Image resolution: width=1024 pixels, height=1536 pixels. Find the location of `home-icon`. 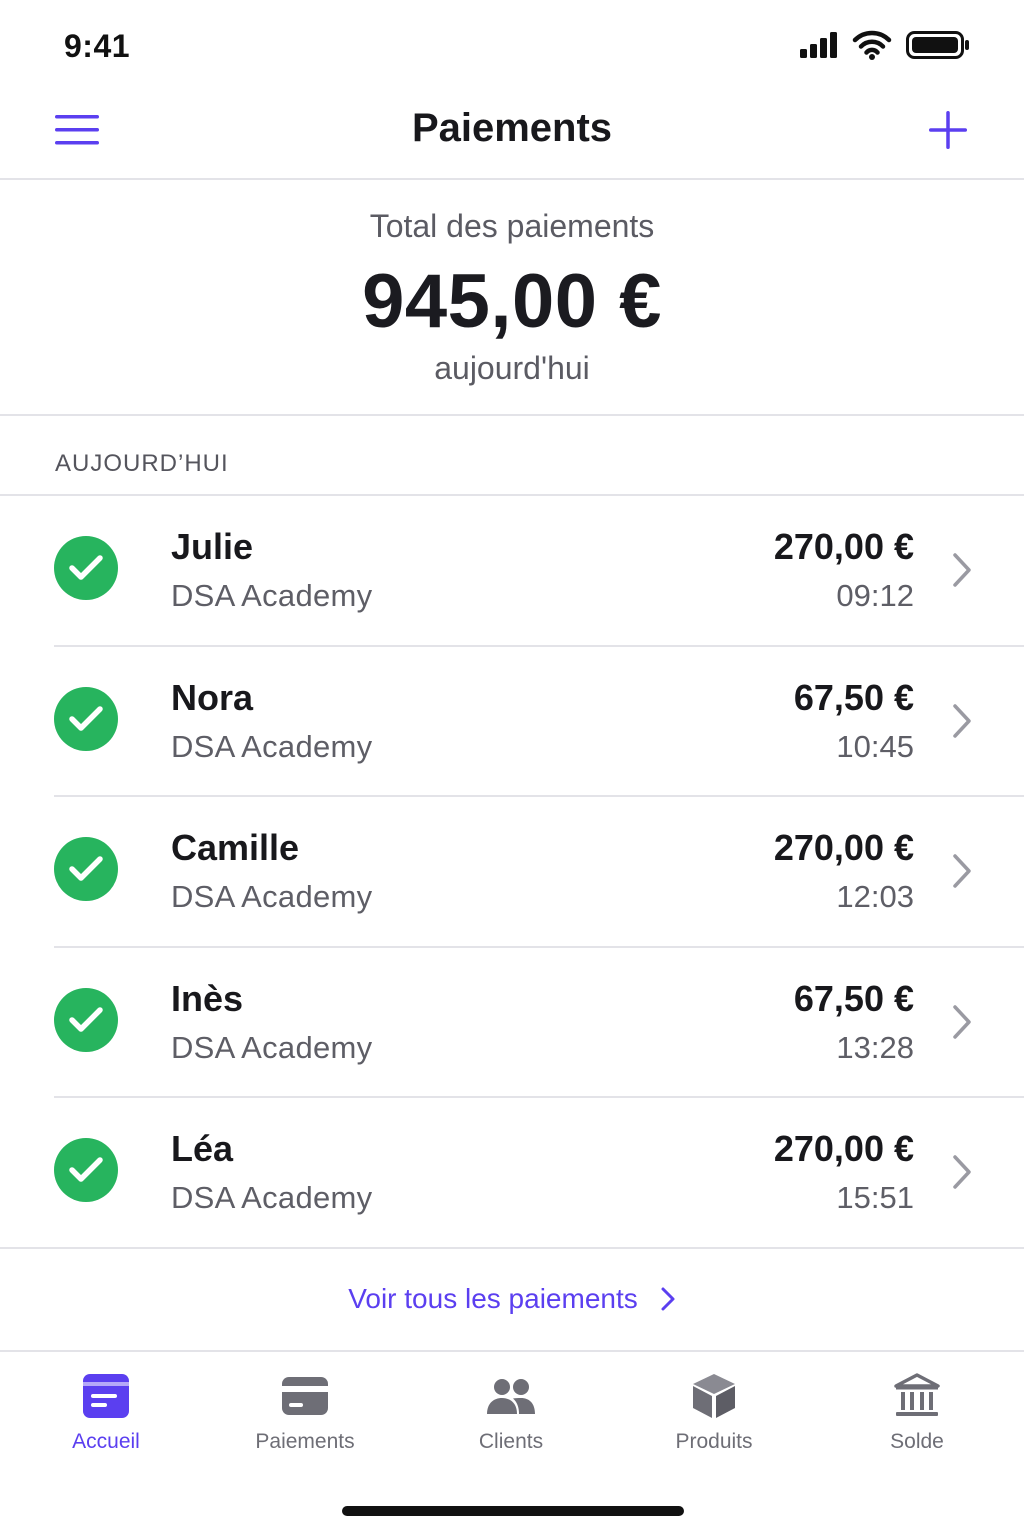

home-icon is located at coordinates (106, 1396).